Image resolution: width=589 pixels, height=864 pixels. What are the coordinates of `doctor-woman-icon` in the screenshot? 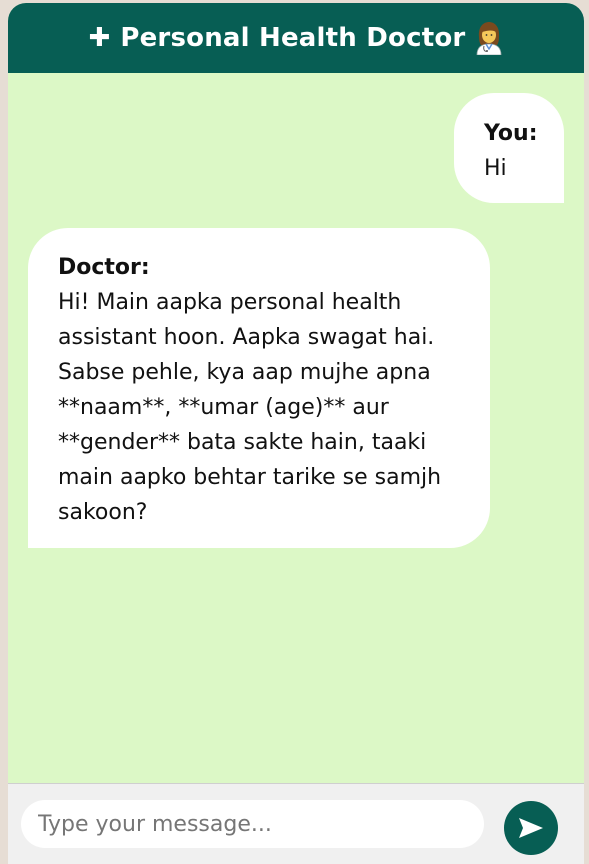 It's located at (489, 38).